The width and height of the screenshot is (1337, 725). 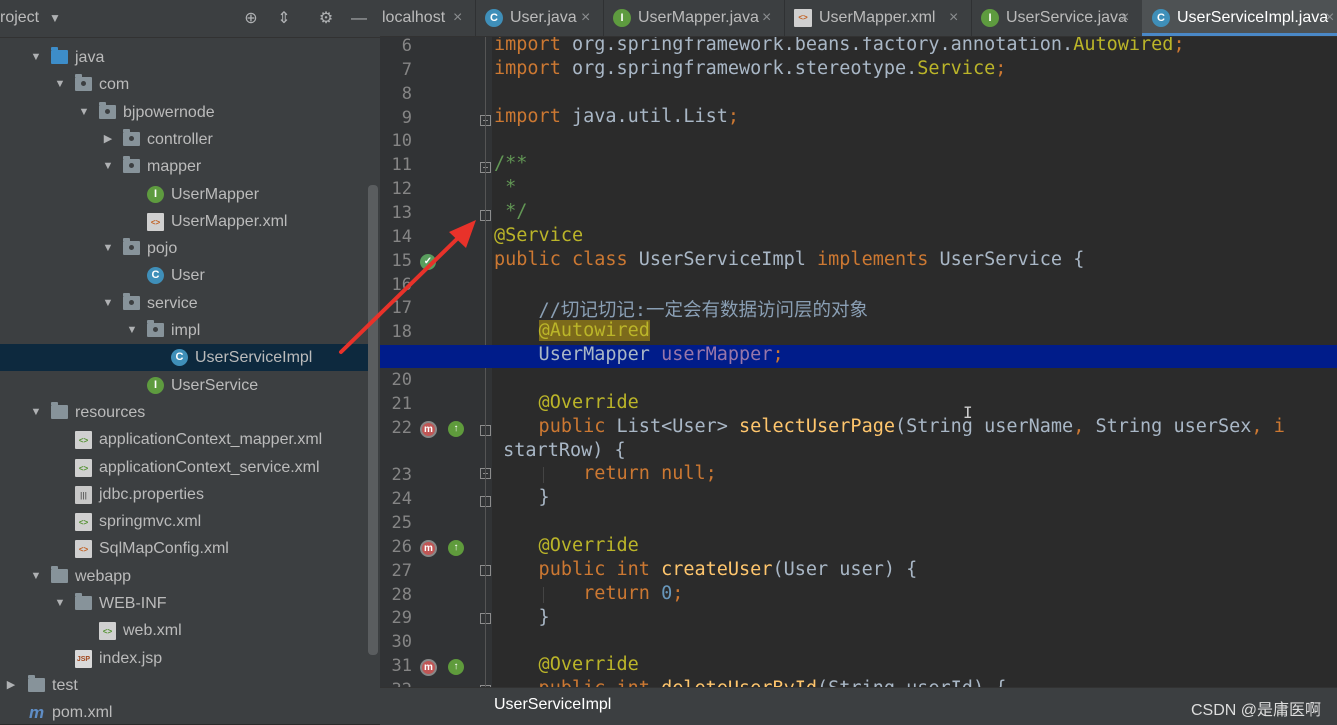 I want to click on tree-item-label: UserService, so click(x=215, y=385).